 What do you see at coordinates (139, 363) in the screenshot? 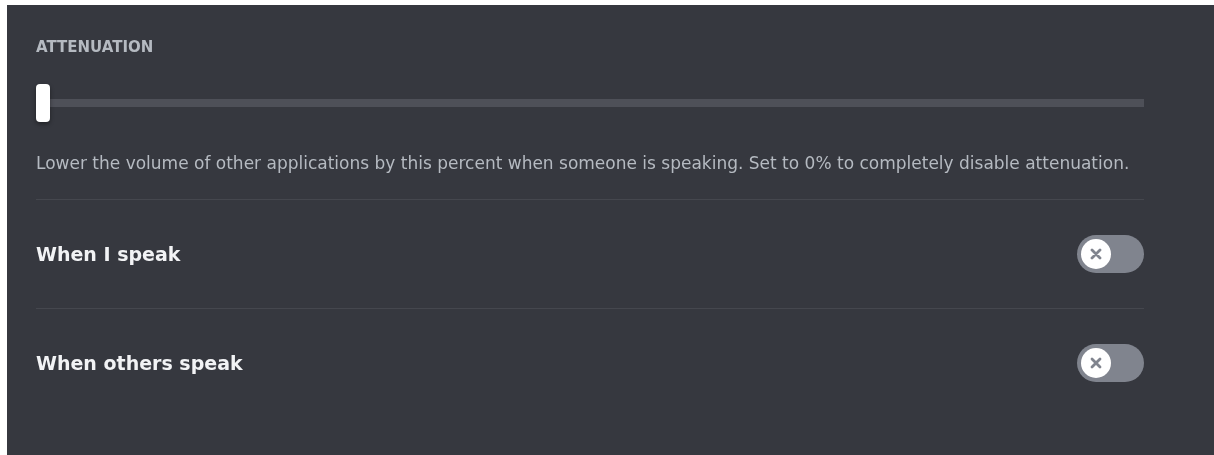
I see `toggle-label: When others speak` at bounding box center [139, 363].